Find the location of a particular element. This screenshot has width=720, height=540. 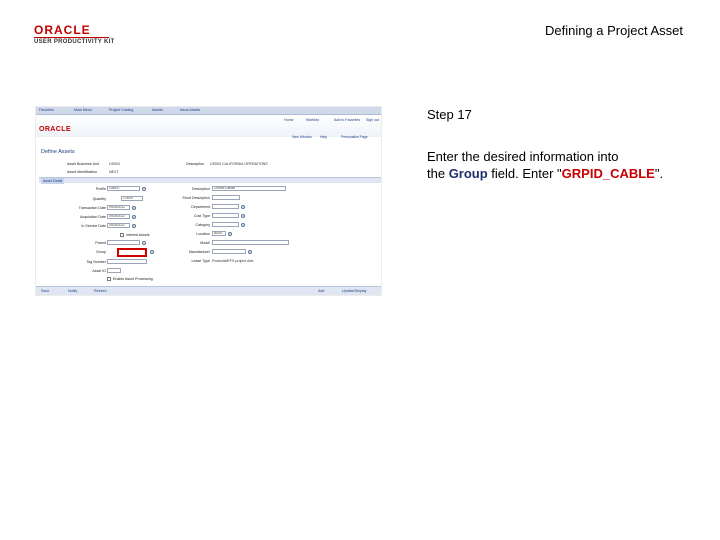

tag-number-field is located at coordinates (127, 261).